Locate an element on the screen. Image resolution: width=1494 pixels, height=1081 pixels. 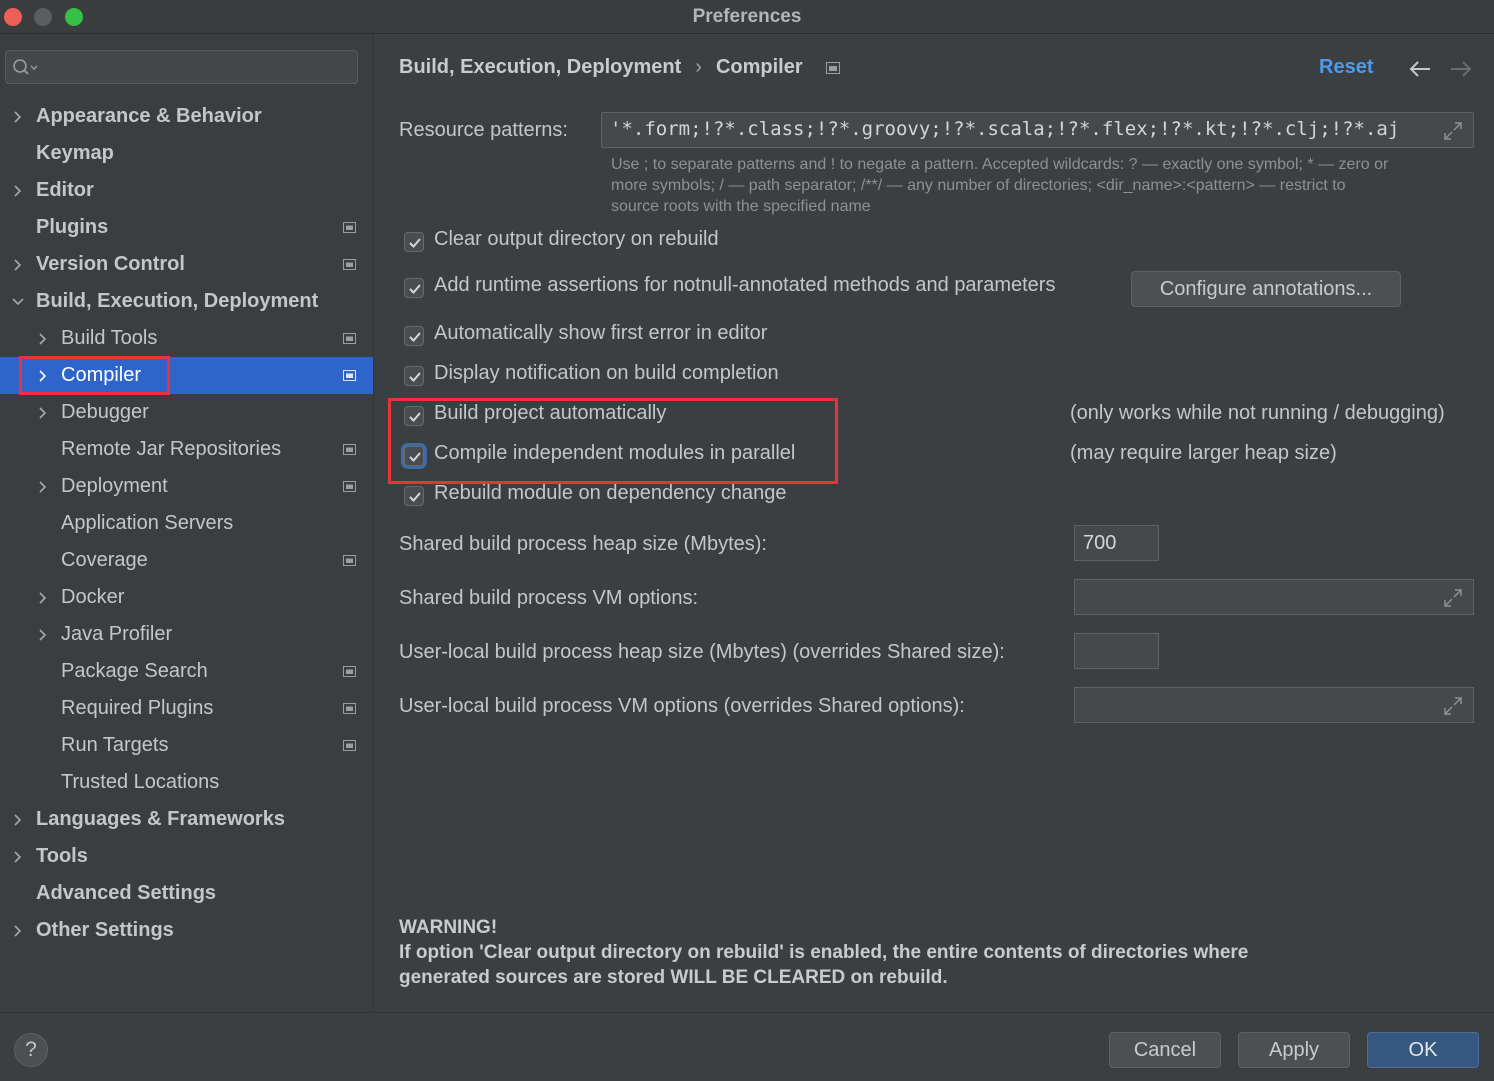
sidebar-item-deployment: Deployment is located at coordinates (186, 486).